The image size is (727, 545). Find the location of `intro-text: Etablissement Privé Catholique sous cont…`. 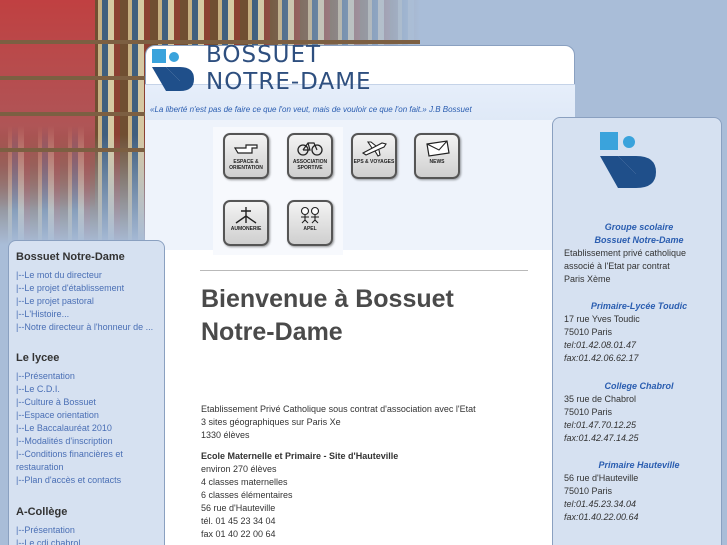

intro-text: Etablissement Privé Catholique sous cont… is located at coordinates (361, 472).